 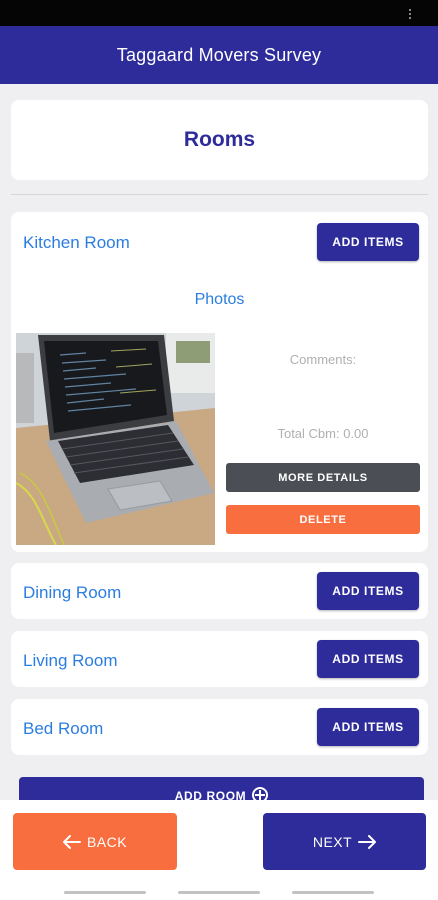 I want to click on footer-nav: BACK NEXT, so click(x=219, y=850).